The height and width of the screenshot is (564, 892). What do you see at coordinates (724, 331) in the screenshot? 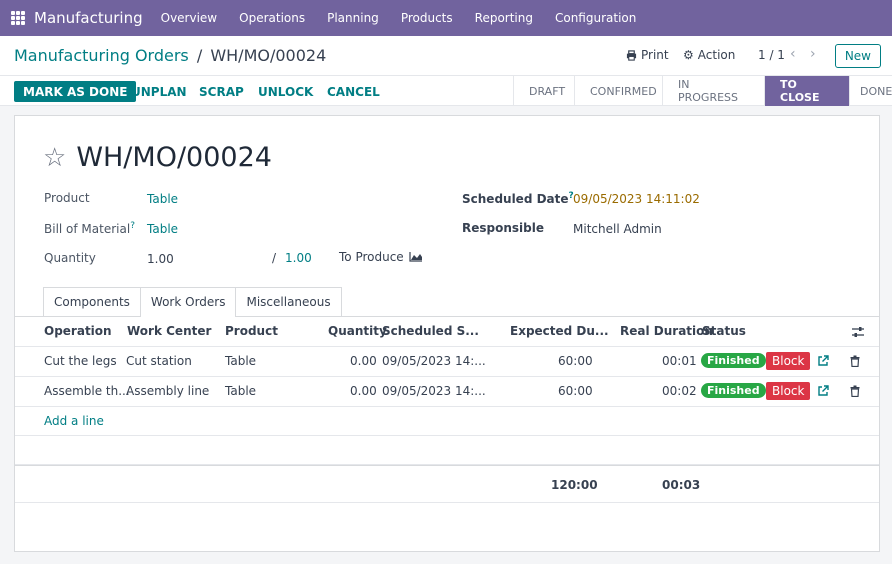
I see `col-status: Status` at bounding box center [724, 331].